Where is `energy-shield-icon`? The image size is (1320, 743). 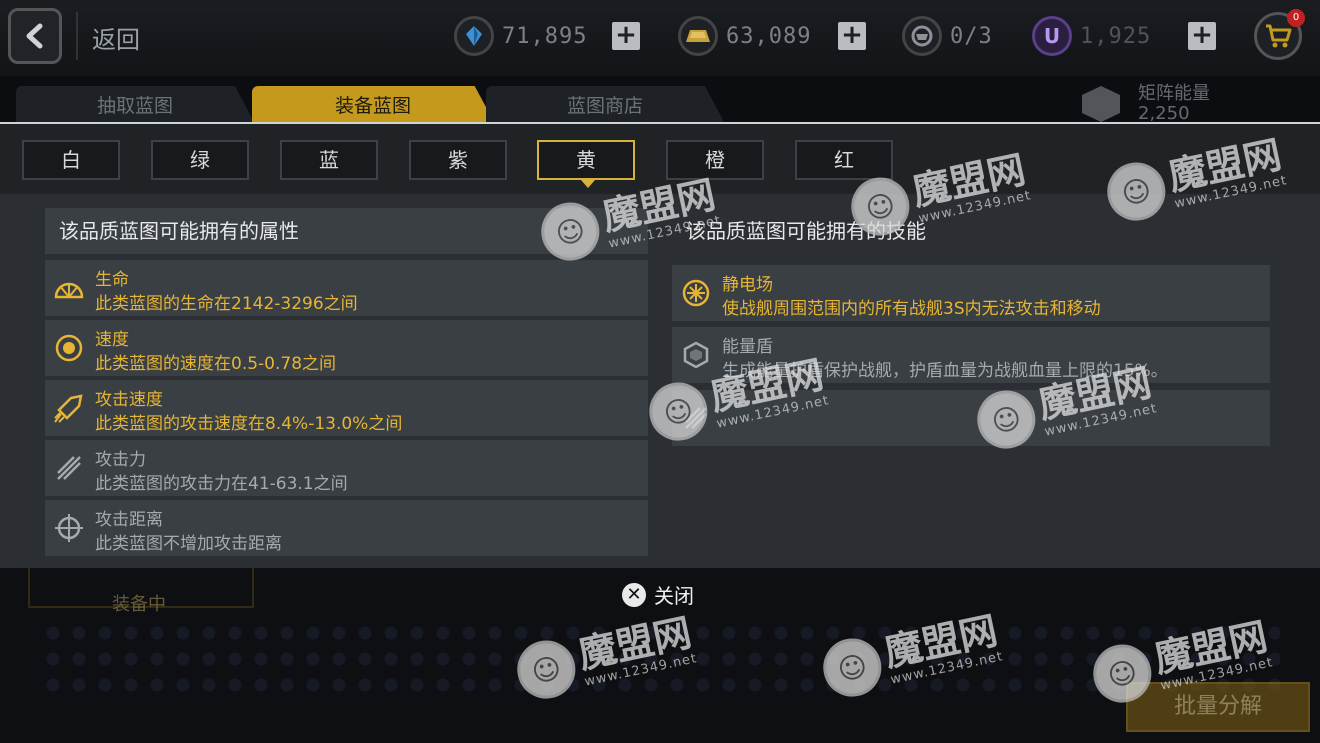 energy-shield-icon is located at coordinates (696, 355).